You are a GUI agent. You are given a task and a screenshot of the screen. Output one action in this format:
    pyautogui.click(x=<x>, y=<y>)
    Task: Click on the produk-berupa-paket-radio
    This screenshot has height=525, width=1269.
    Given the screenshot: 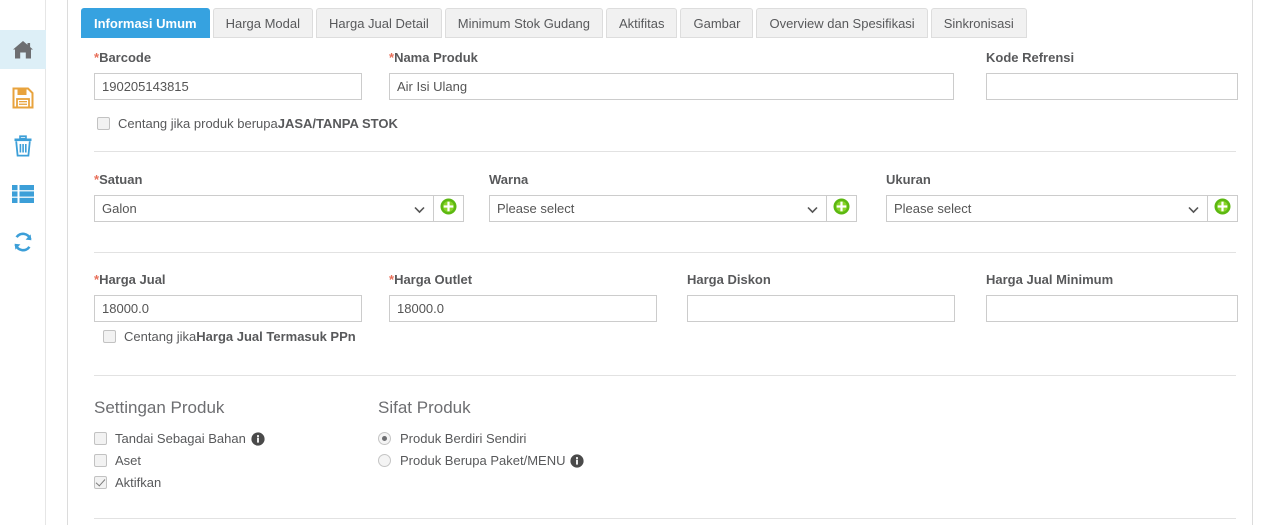 What is the action you would take?
    pyautogui.click(x=384, y=460)
    